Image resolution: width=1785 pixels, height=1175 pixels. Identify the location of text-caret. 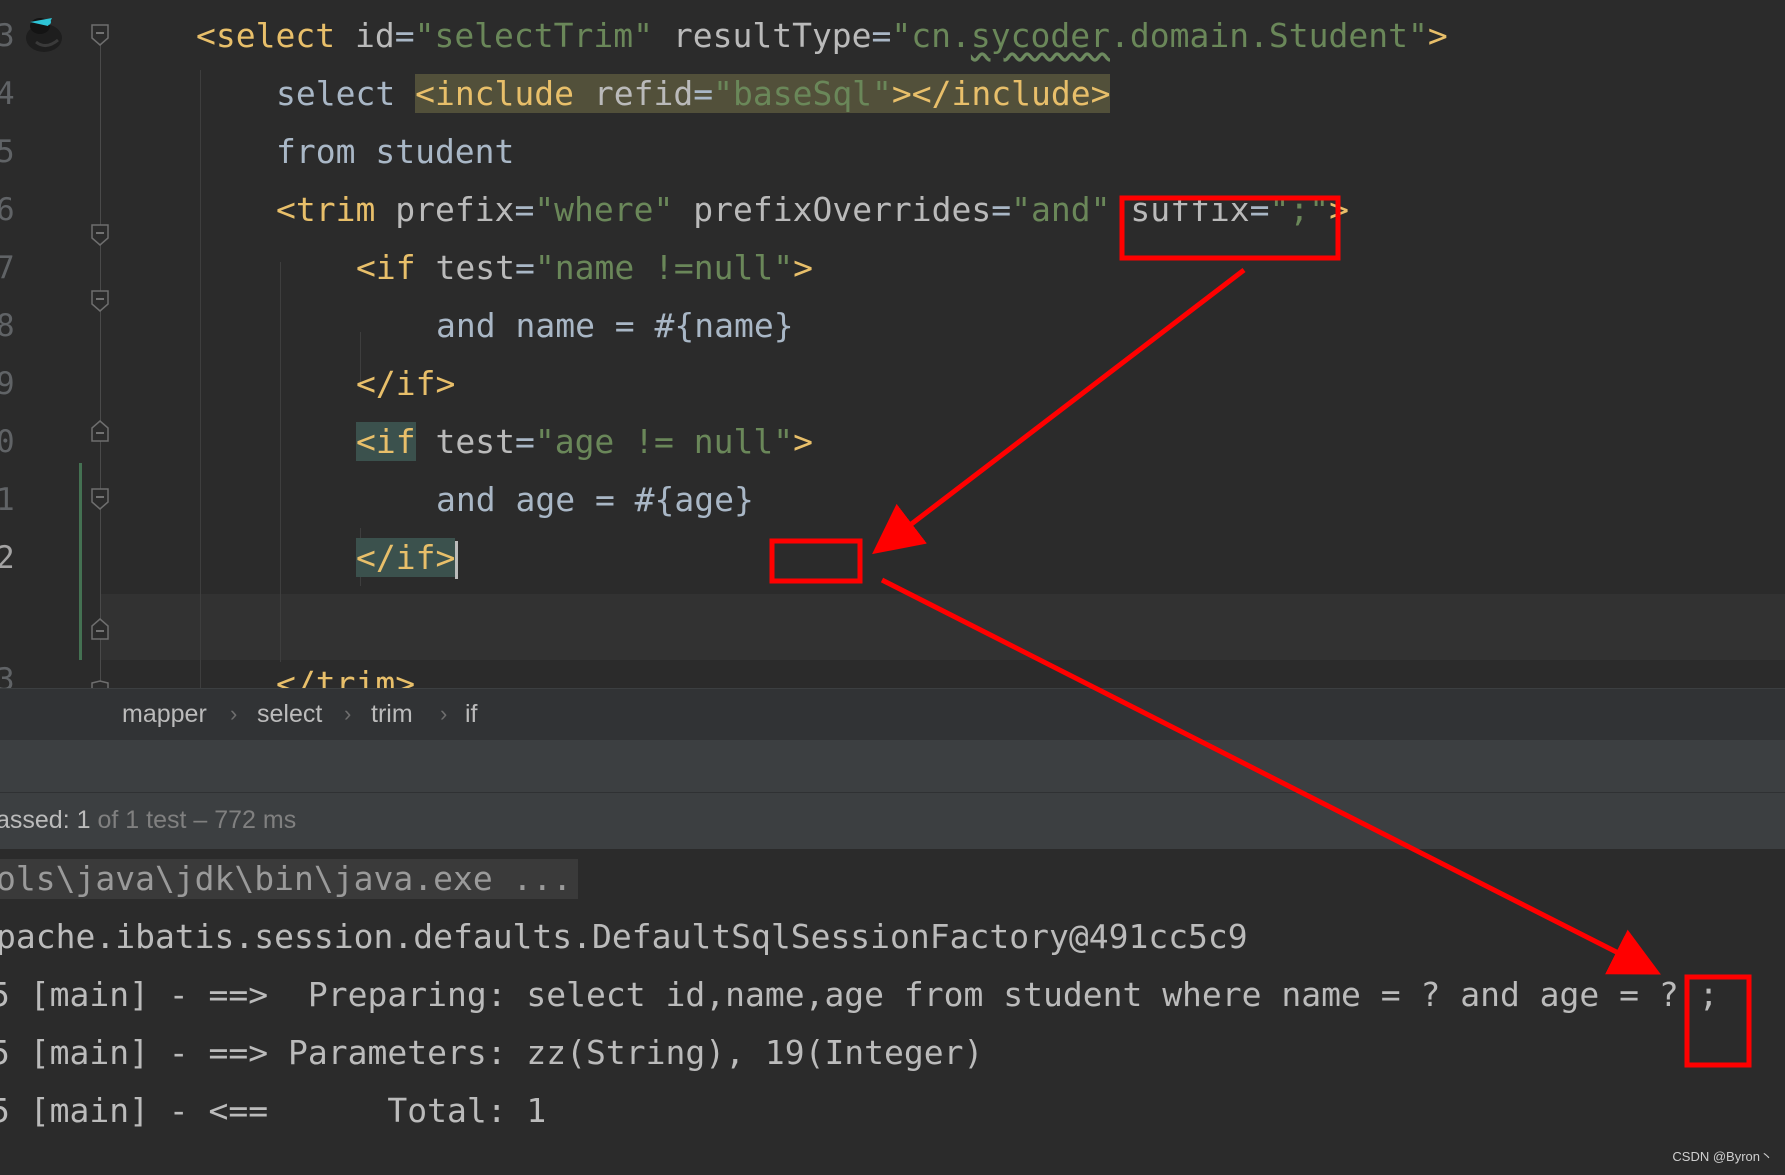
(457, 559).